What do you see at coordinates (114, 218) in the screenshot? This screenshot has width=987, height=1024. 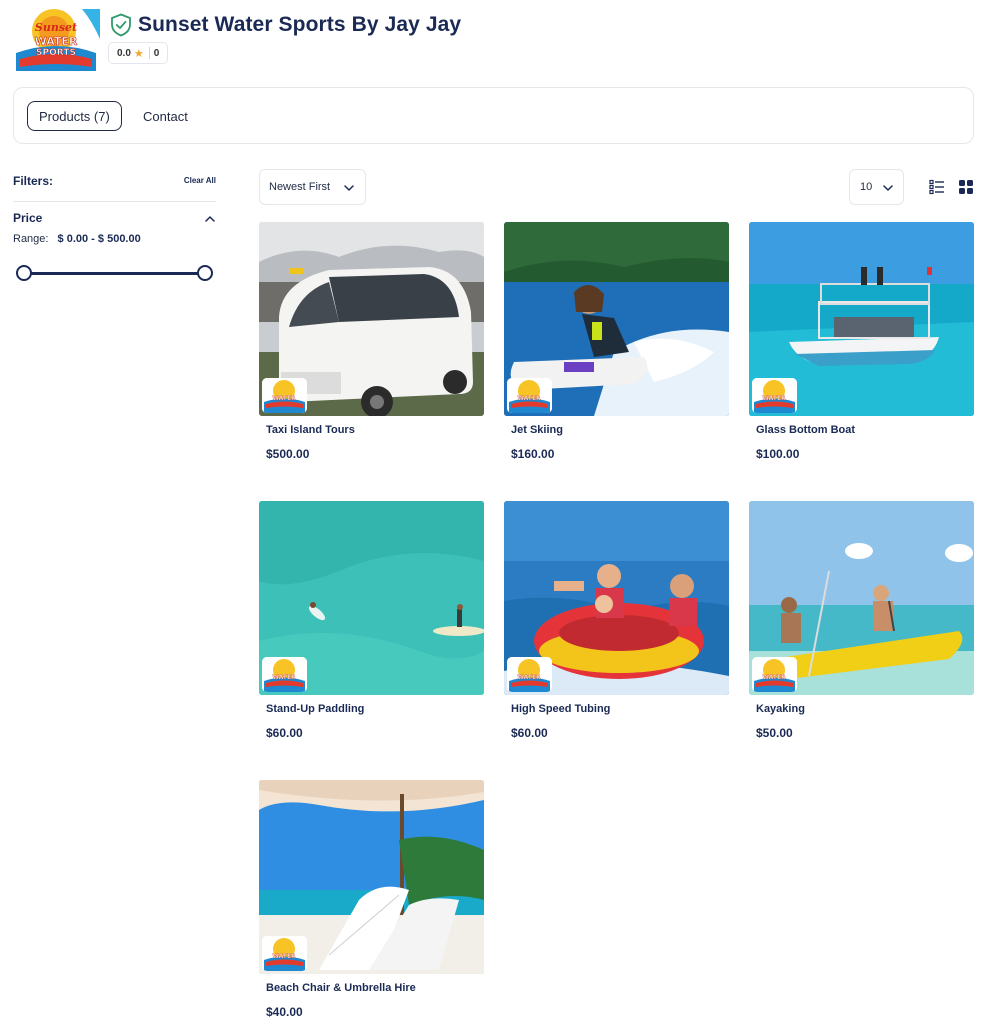 I see `price-filter-header: Price` at bounding box center [114, 218].